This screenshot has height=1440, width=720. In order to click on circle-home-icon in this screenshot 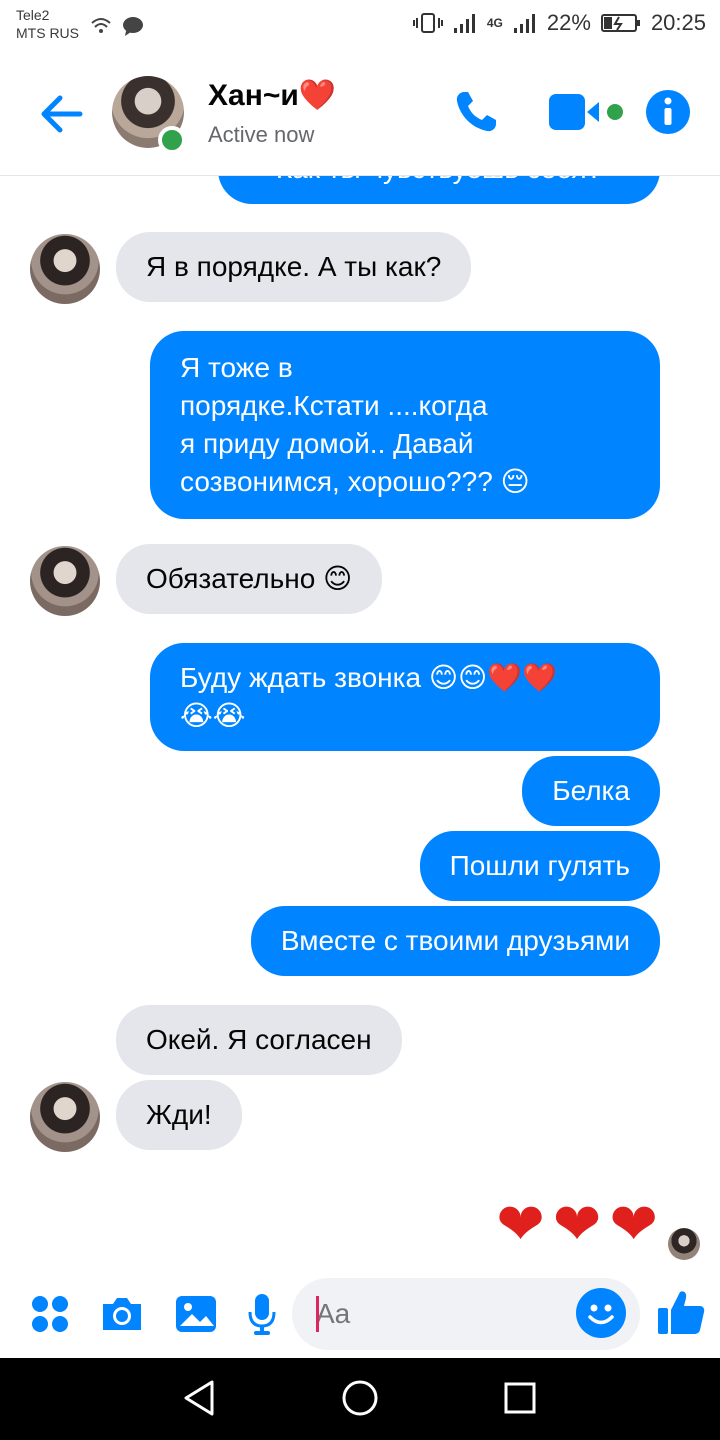, I will do `click(360, 1398)`.